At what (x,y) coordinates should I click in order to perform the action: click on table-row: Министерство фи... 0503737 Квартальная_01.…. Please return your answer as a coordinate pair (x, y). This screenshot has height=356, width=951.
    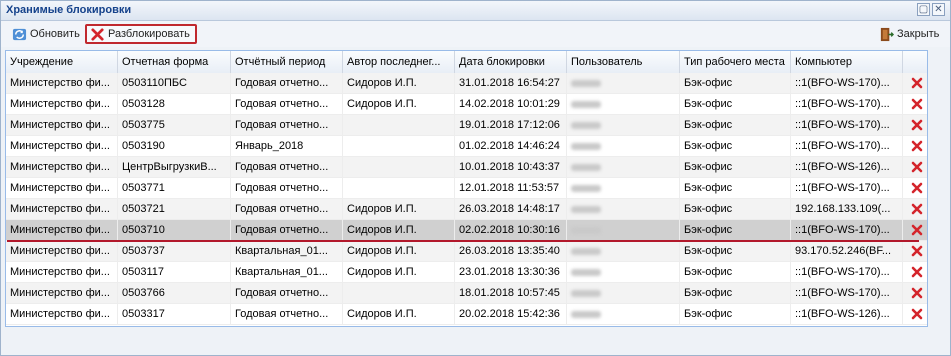
    Looking at the image, I should click on (466, 251).